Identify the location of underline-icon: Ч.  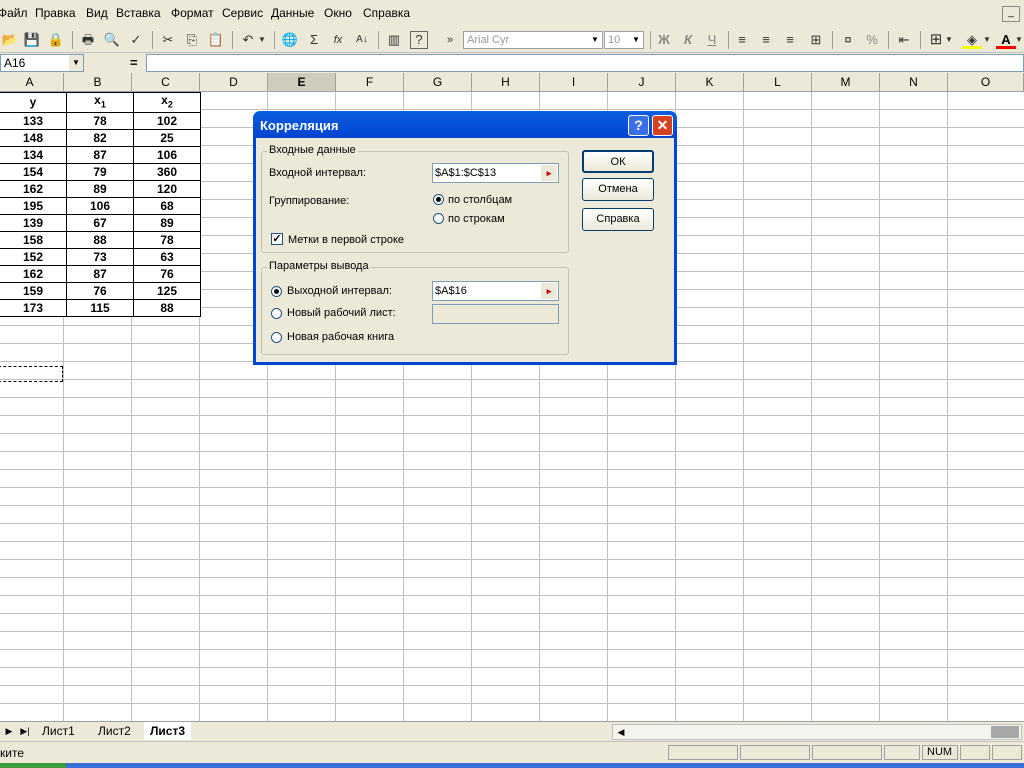
(712, 40).